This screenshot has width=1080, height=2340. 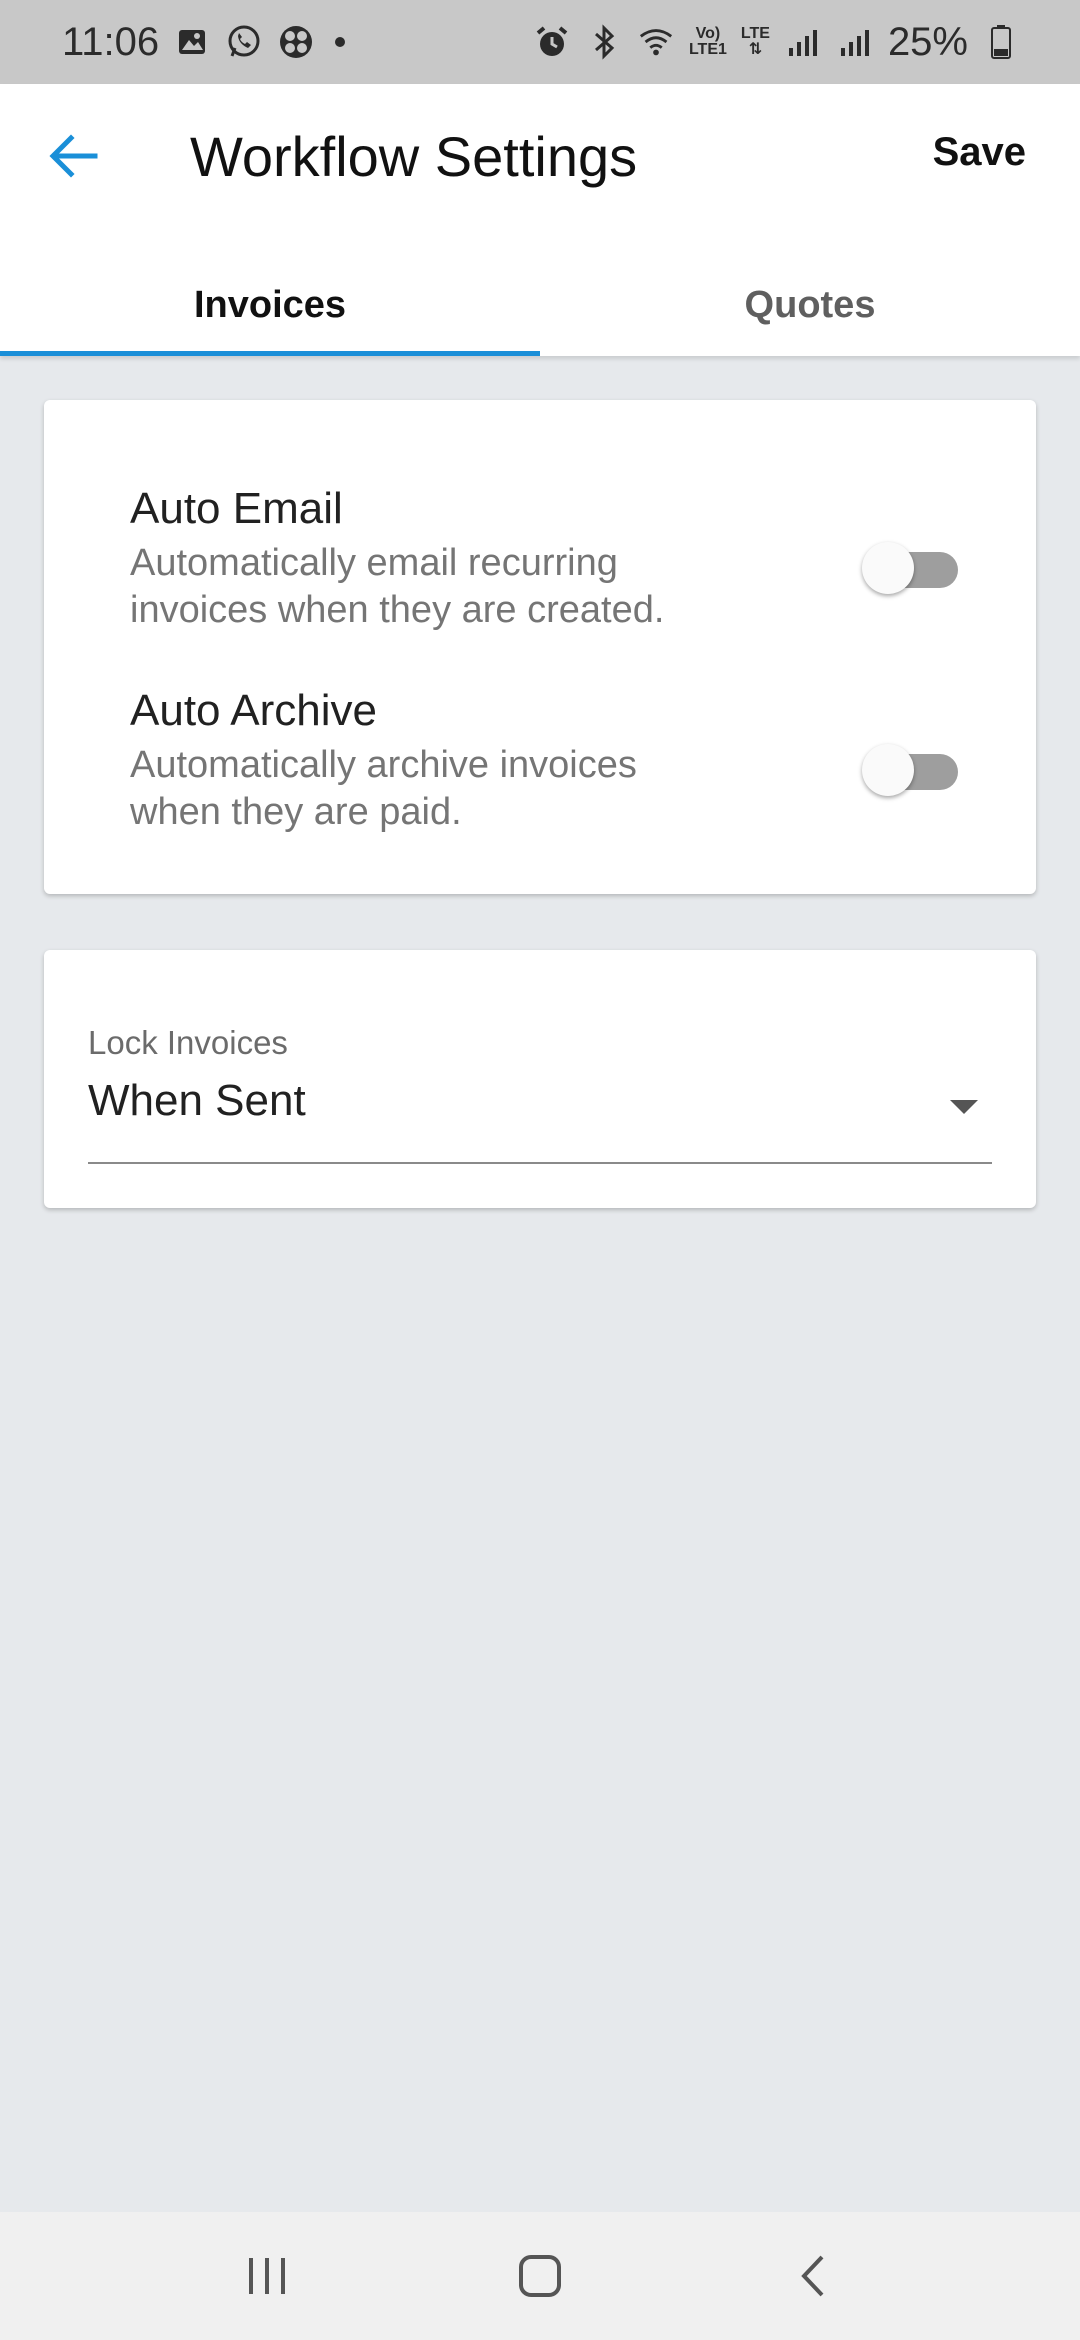 What do you see at coordinates (197, 1101) in the screenshot?
I see `lock-invoices-select: When Sent` at bounding box center [197, 1101].